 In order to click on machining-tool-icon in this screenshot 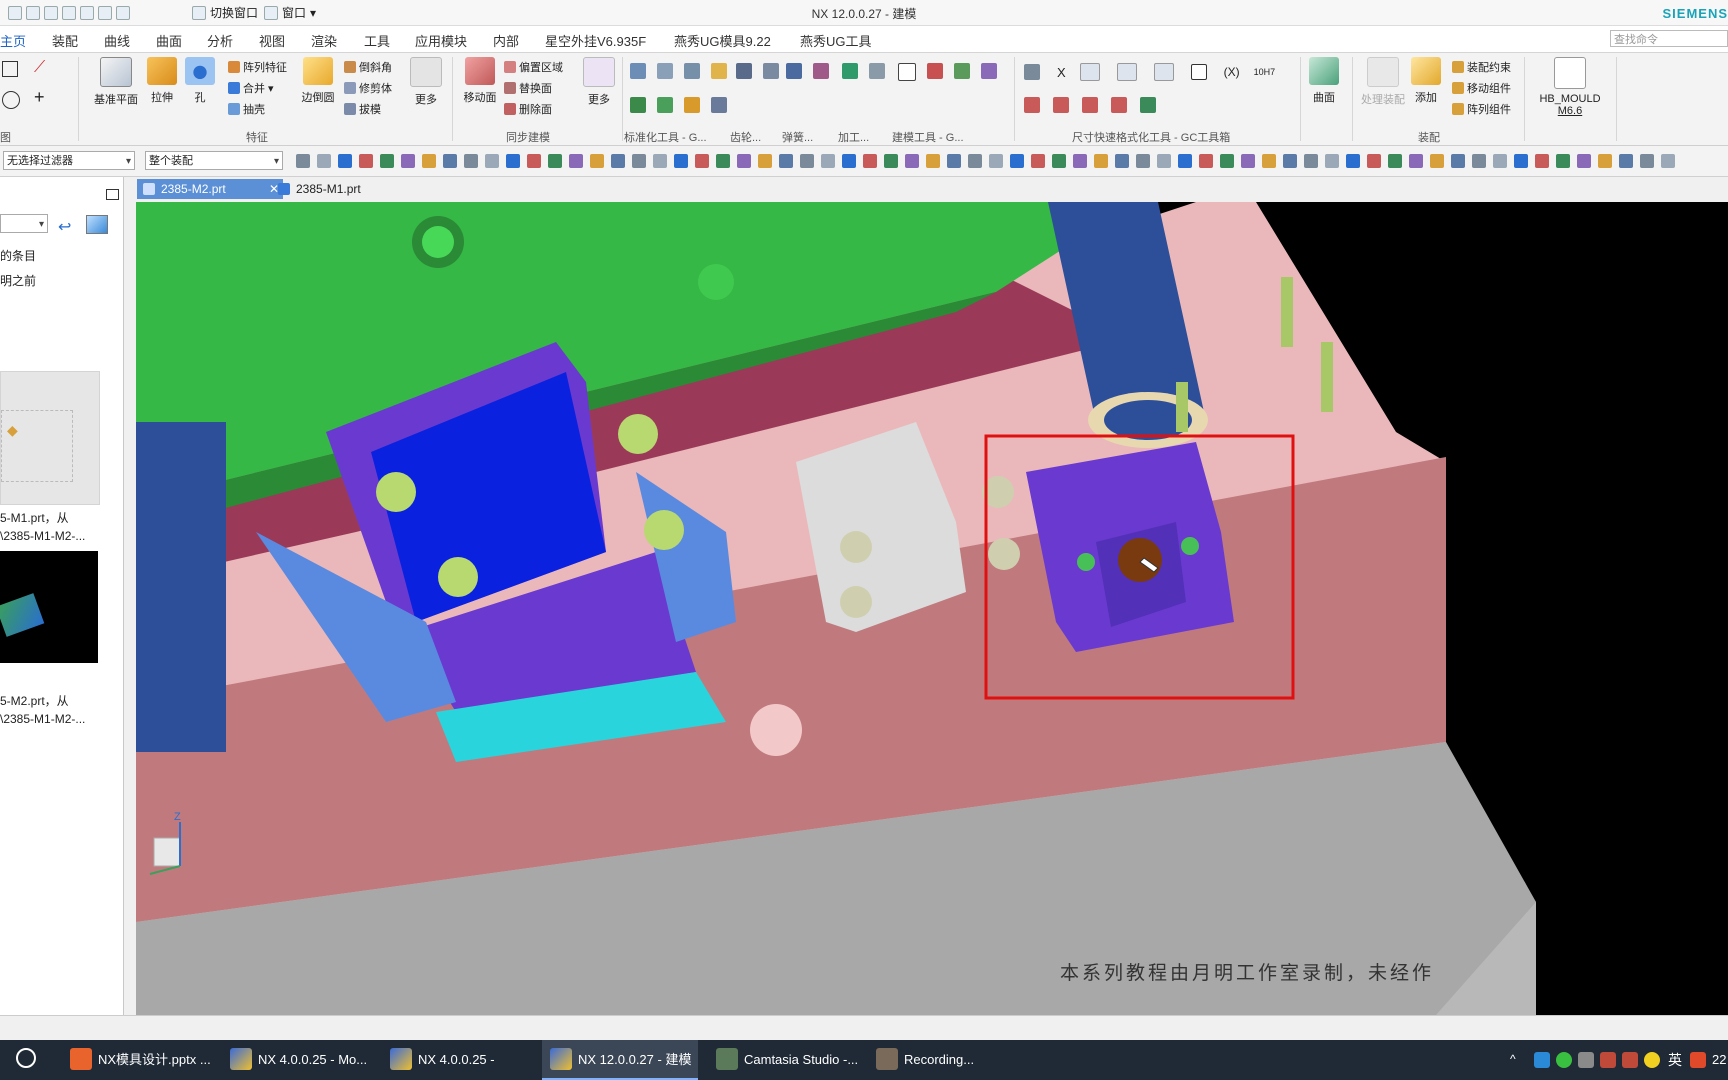, I will do `click(850, 71)`.